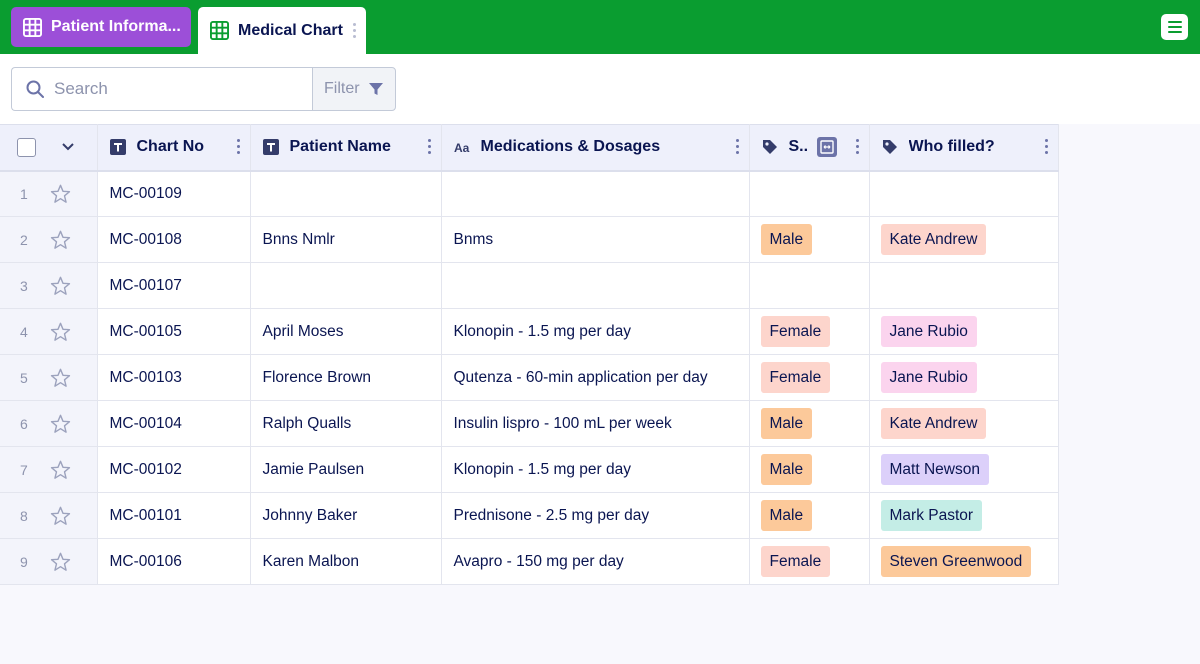 The width and height of the screenshot is (1200, 664). What do you see at coordinates (145, 515) in the screenshot?
I see `cell-text: MC-00101` at bounding box center [145, 515].